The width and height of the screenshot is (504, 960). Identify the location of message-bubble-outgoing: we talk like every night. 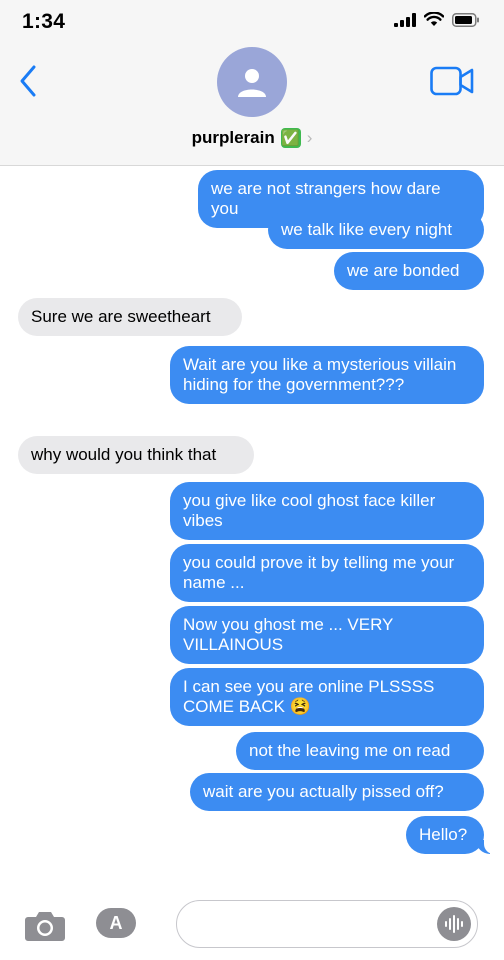
(376, 230).